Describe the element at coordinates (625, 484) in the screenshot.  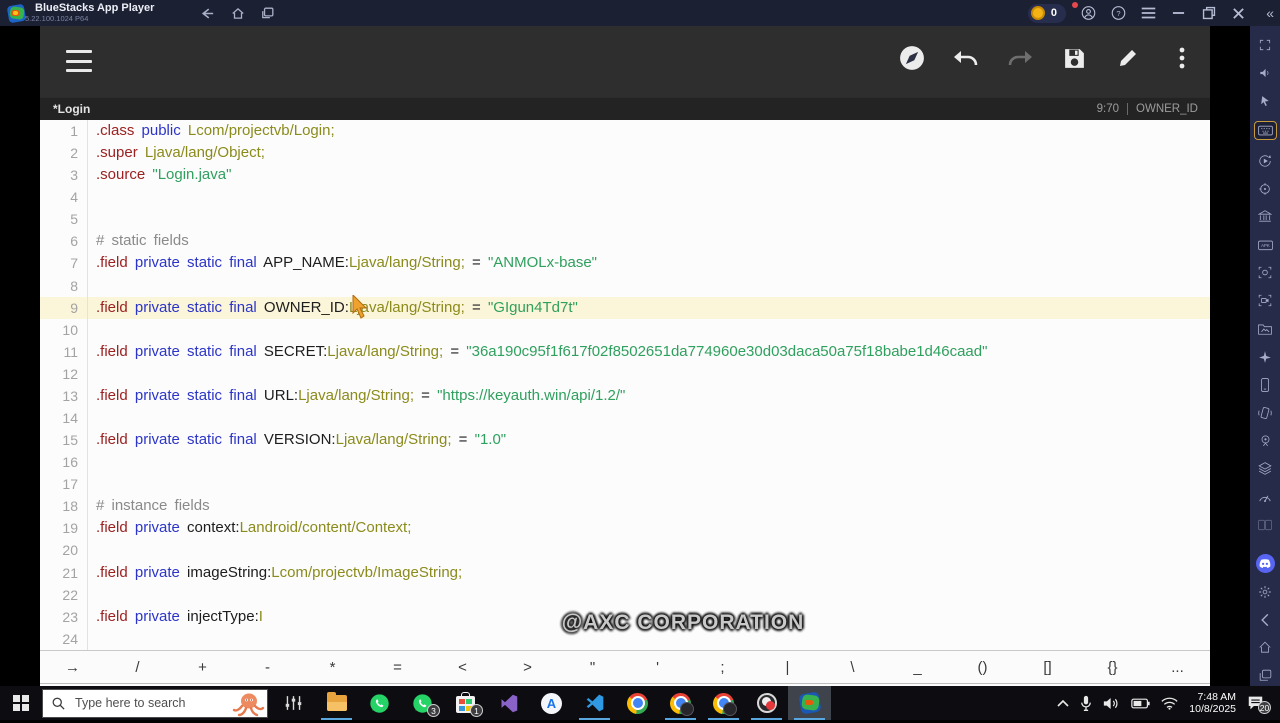
I see `code-line: 17` at that location.